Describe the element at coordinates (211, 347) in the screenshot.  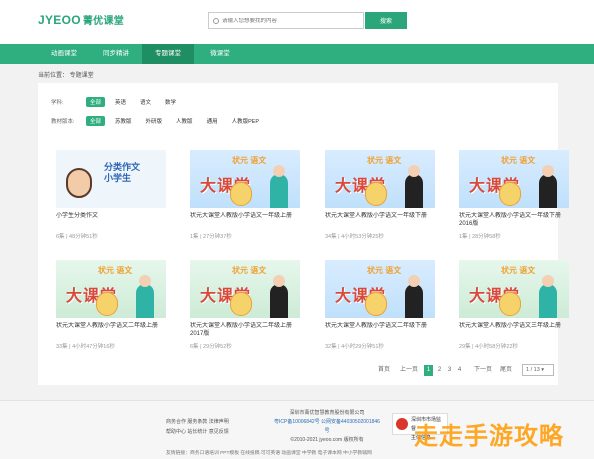
I see `course-meta: 6集 | 29分钟52秒` at that location.